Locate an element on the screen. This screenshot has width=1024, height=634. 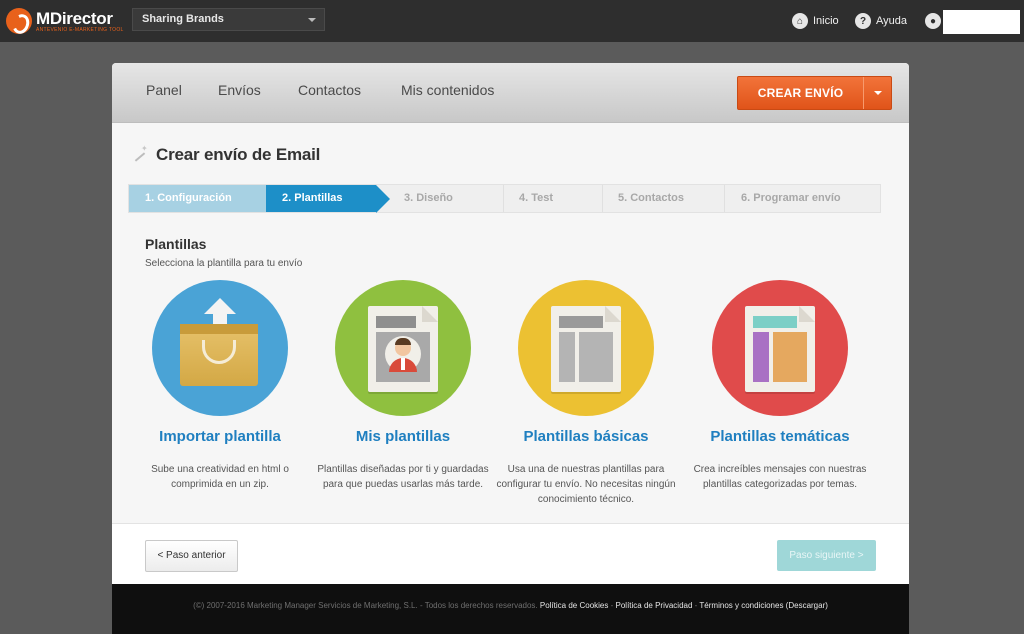
page-heading: Crear envío de Email is located at coordinates (226, 154).